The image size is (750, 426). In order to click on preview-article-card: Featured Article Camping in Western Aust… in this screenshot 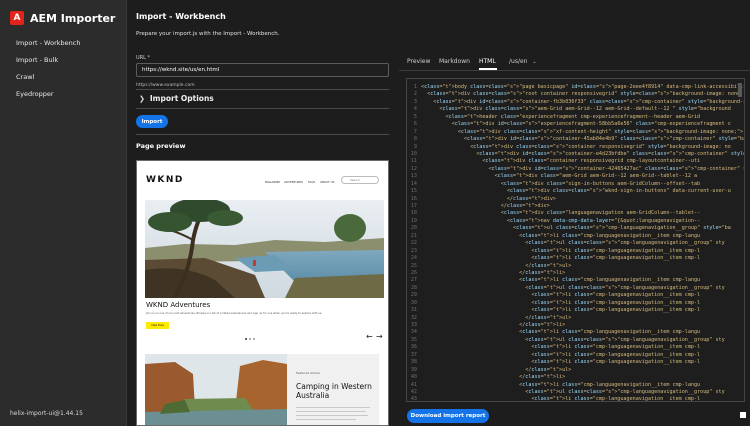, I will do `click(333, 389)`.